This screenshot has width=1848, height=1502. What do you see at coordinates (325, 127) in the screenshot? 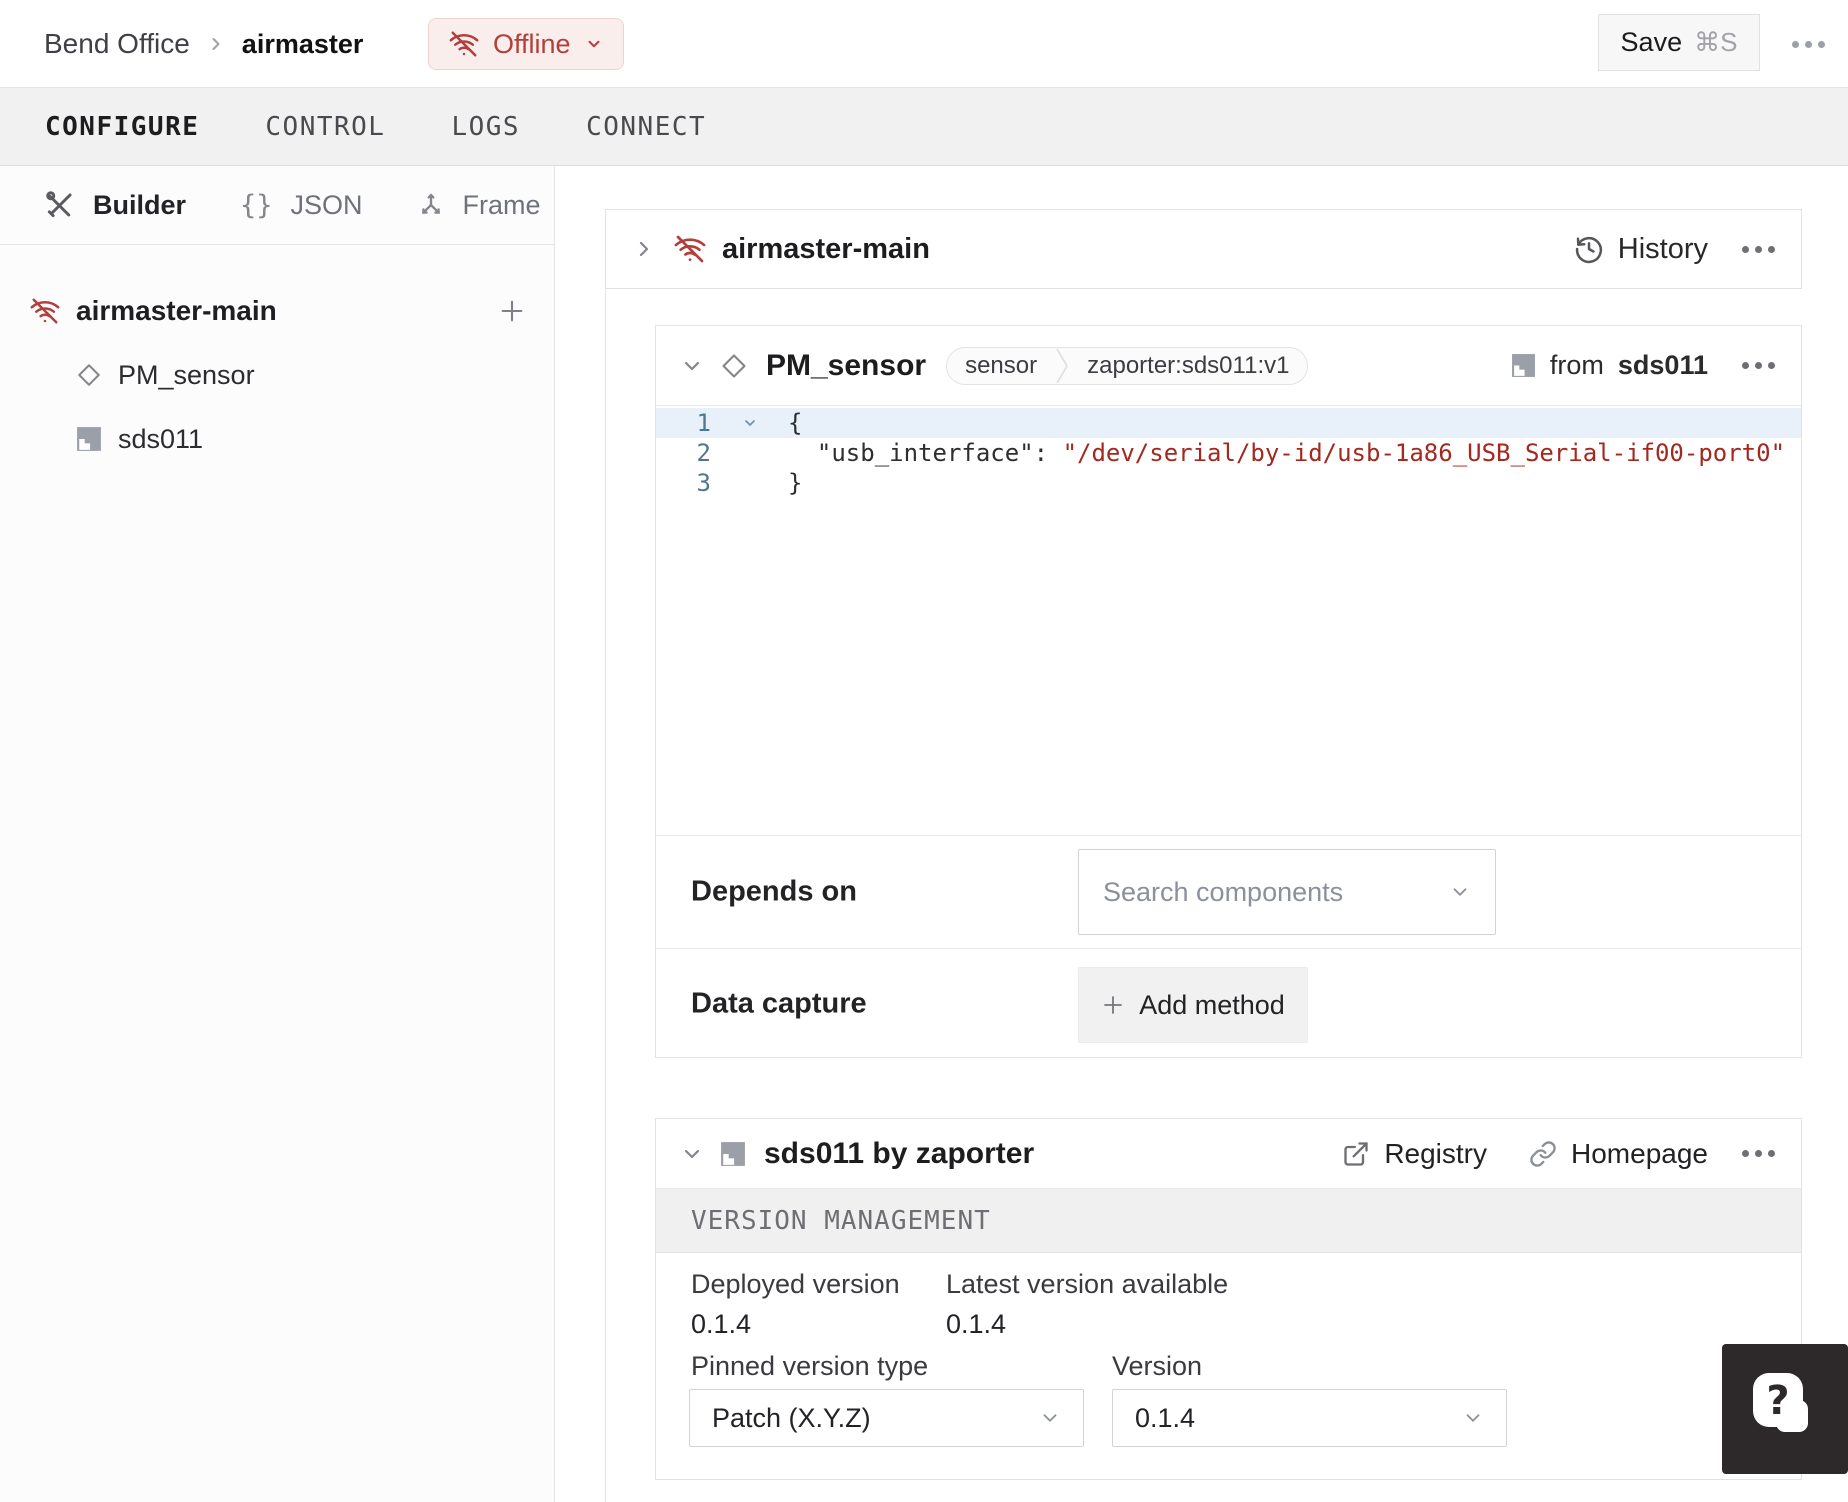
I see `tab-control: CONTROL` at bounding box center [325, 127].